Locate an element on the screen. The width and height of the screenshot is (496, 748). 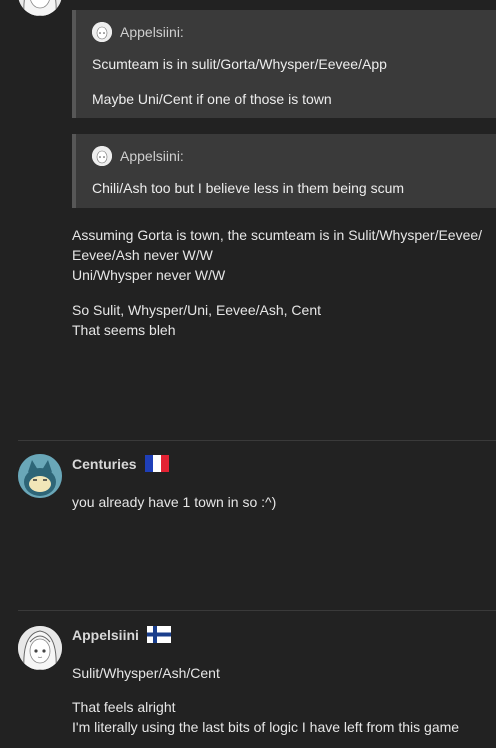
avatar-appelsiini-top is located at coordinates (40, 8).